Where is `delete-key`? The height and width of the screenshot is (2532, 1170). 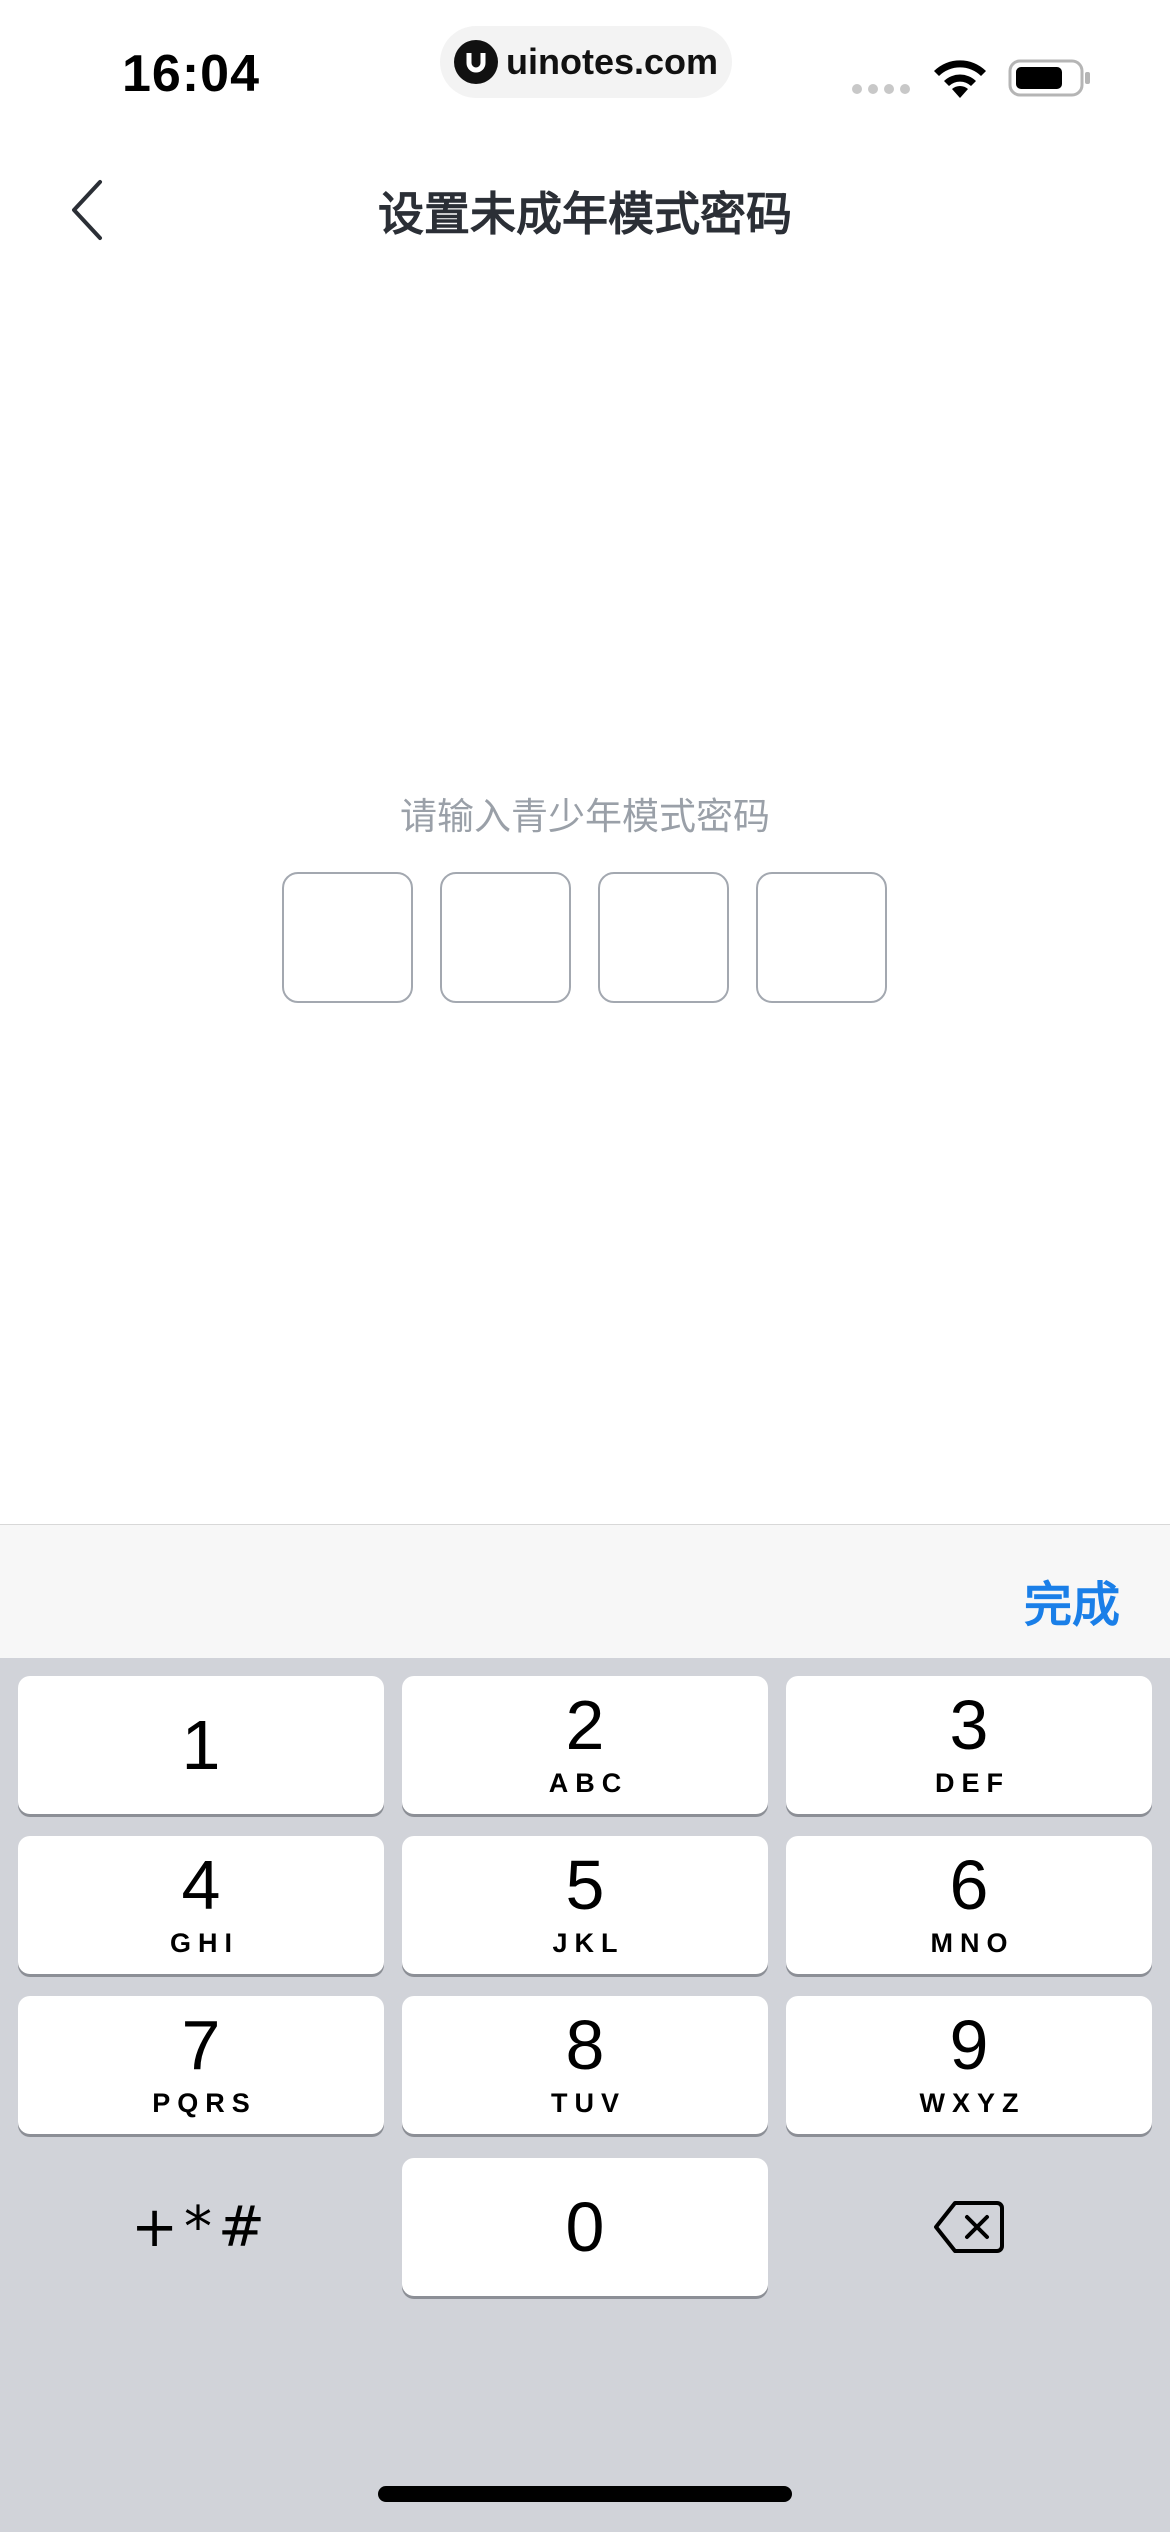 delete-key is located at coordinates (969, 2227).